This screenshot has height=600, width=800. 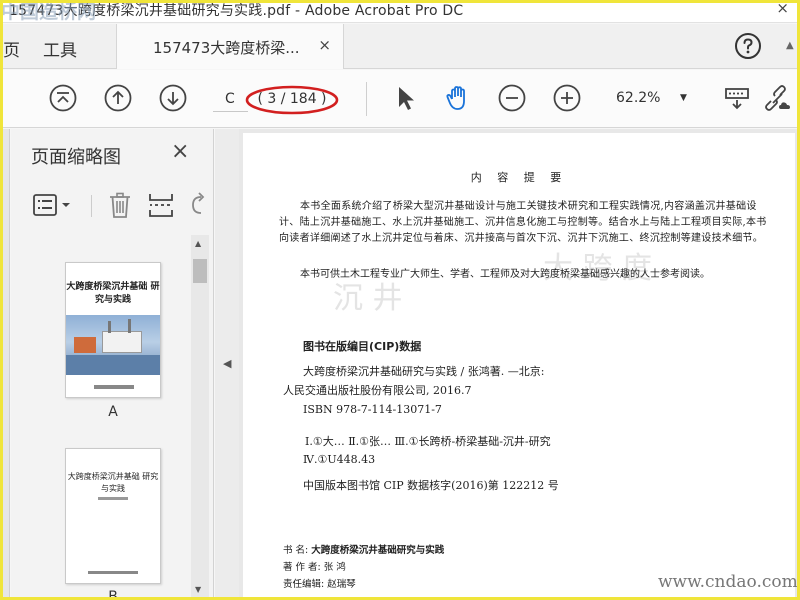 I want to click on window-close-button: ×, so click(x=782, y=10).